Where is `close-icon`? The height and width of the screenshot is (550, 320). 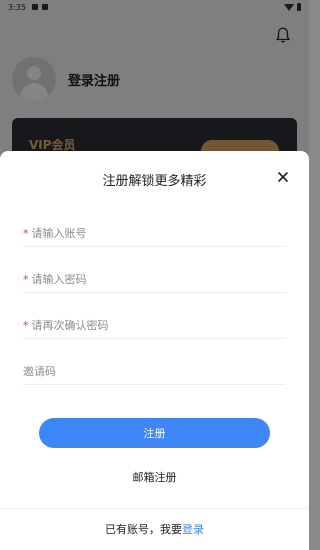 close-icon is located at coordinates (283, 177).